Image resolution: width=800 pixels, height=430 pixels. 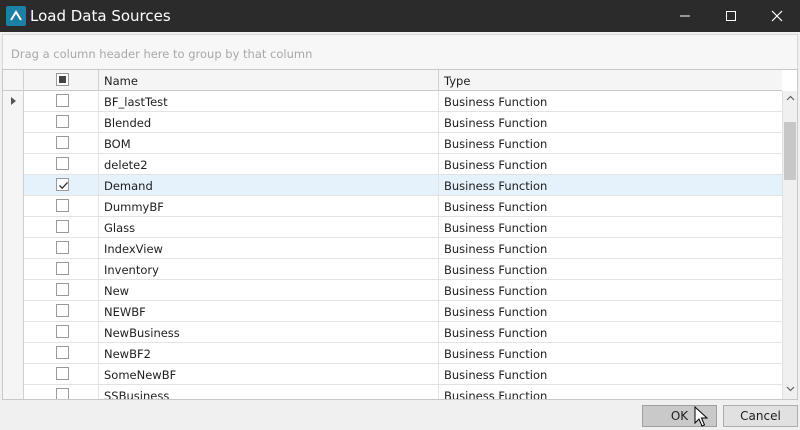 I want to click on current-row-arrow-icon, so click(x=13, y=101).